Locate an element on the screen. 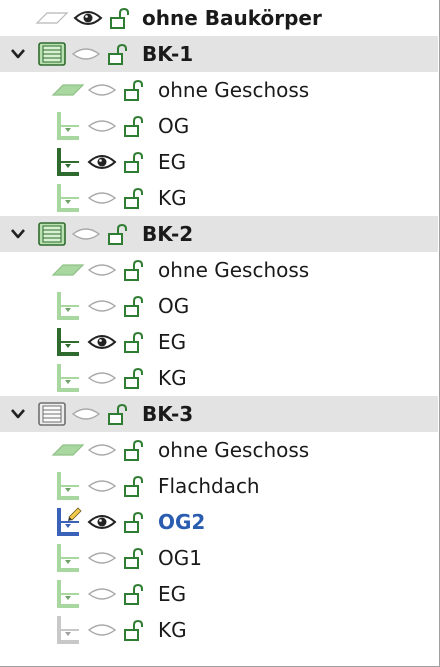 The width and height of the screenshot is (440, 667). tree-item-flachdach: Flachdach is located at coordinates (219, 486).